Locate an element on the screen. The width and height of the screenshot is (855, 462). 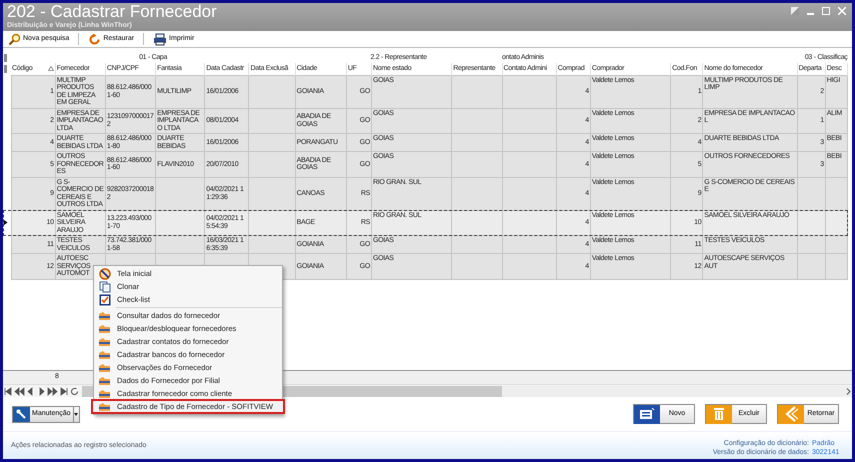
next-page-button is located at coordinates (52, 391).